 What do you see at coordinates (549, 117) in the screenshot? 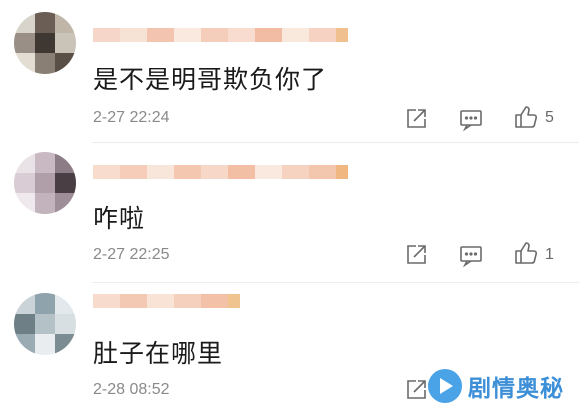
I see `like-count: 5` at bounding box center [549, 117].